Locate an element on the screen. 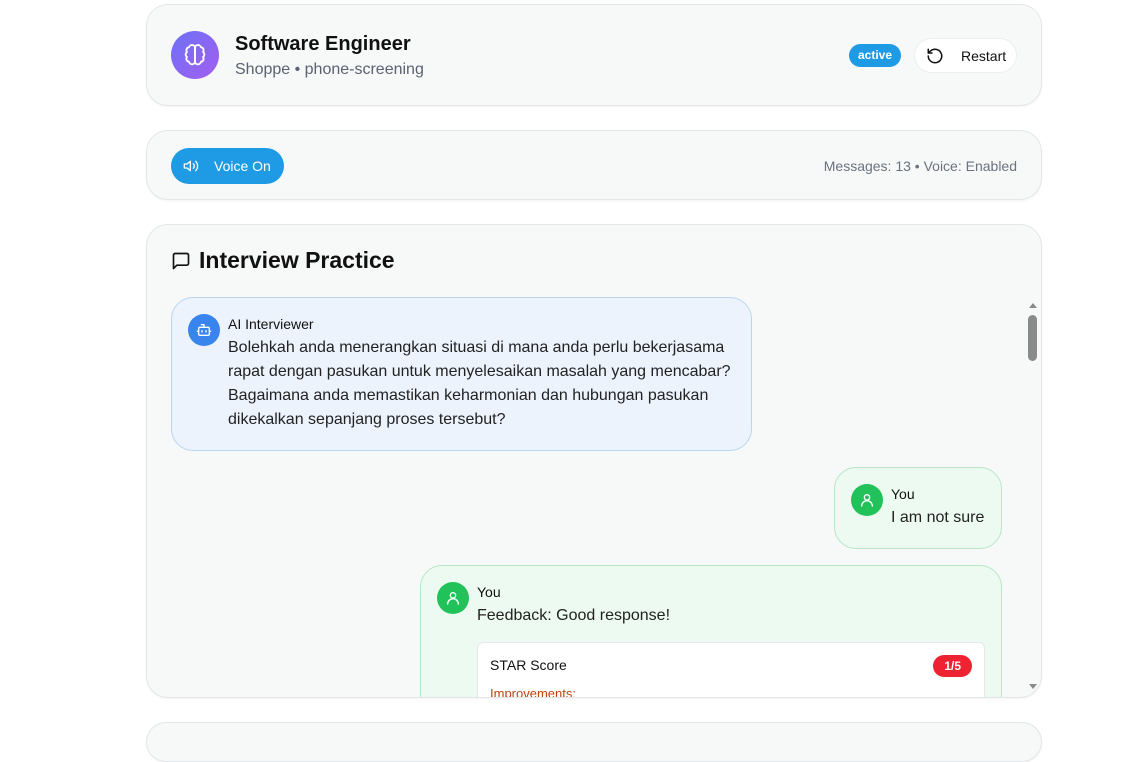 Image resolution: width=1145 pixels, height=762 pixels. brain-icon is located at coordinates (195, 55).